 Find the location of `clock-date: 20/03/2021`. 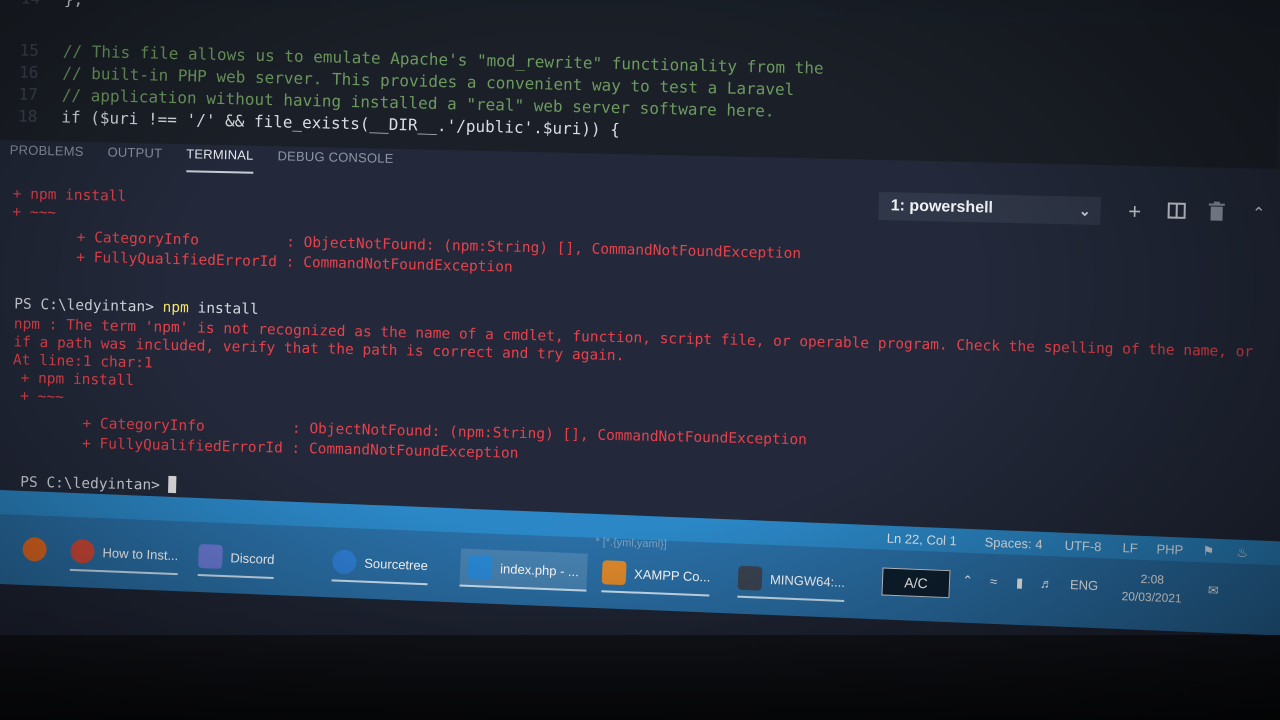

clock-date: 20/03/2021 is located at coordinates (1151, 597).